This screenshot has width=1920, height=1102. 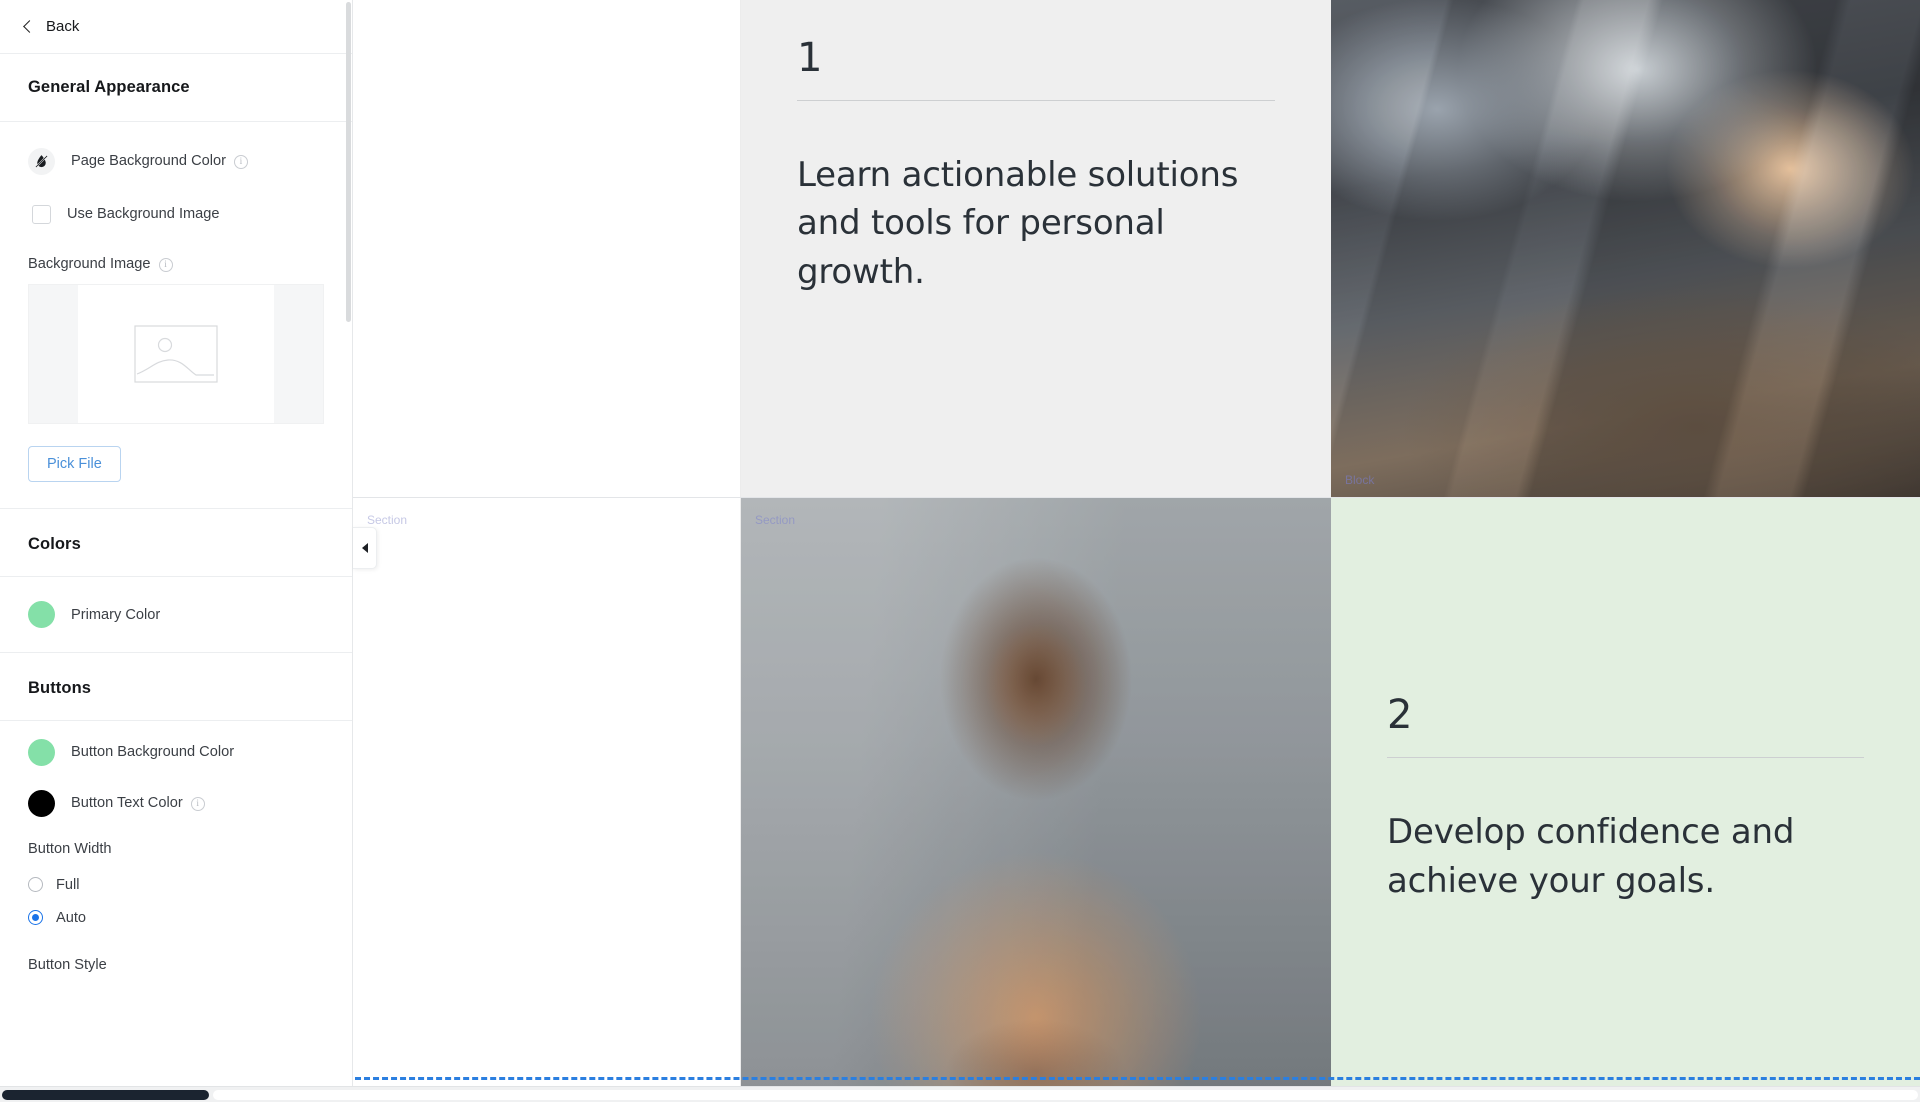 I want to click on preview-row-1-left-gutter, so click(x=547, y=248).